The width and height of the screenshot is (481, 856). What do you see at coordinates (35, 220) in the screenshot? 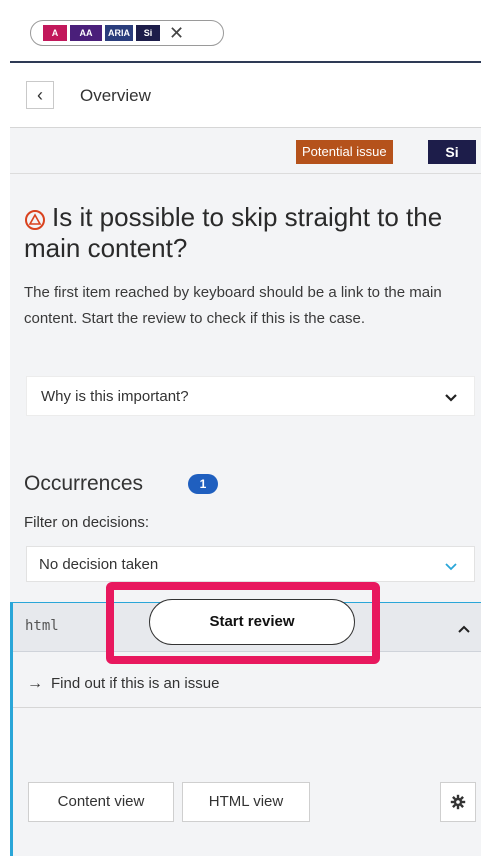
I see `warning-triangle-icon` at bounding box center [35, 220].